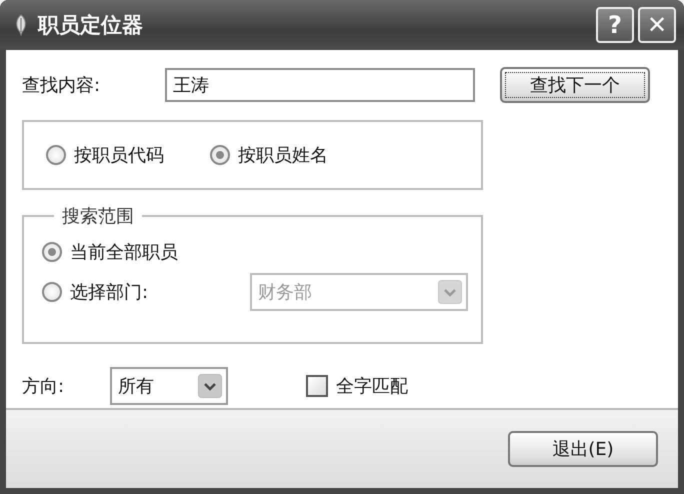 This screenshot has width=684, height=494. Describe the element at coordinates (124, 252) in the screenshot. I see `radio-label: 当前全部职员` at that location.